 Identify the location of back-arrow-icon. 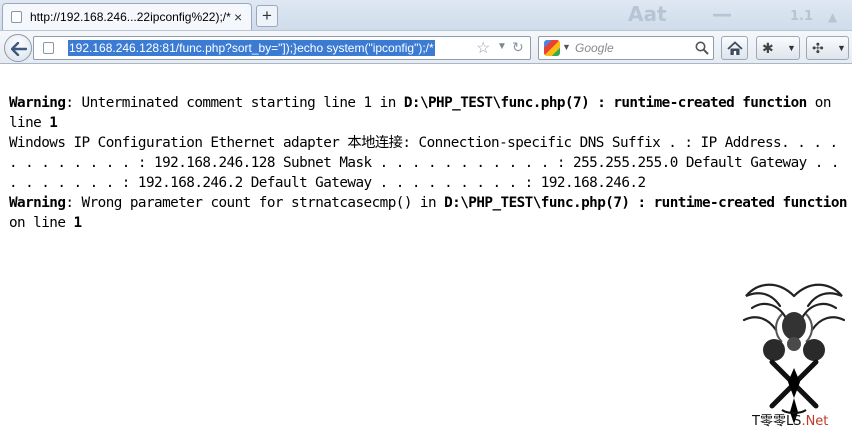
(19, 49).